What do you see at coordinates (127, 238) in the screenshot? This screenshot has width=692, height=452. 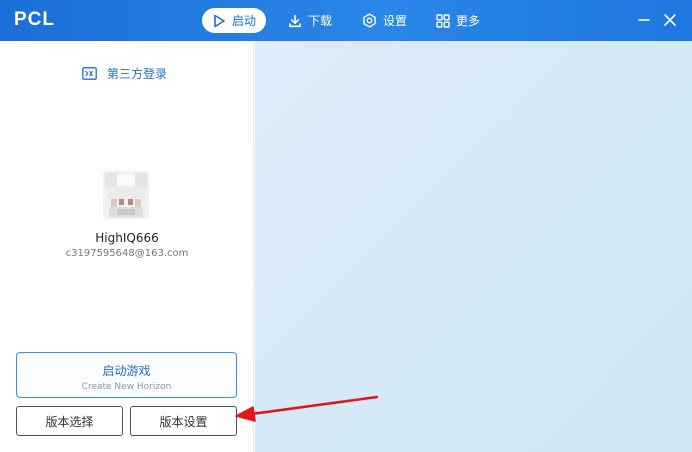 I see `username: HighIQ666` at bounding box center [127, 238].